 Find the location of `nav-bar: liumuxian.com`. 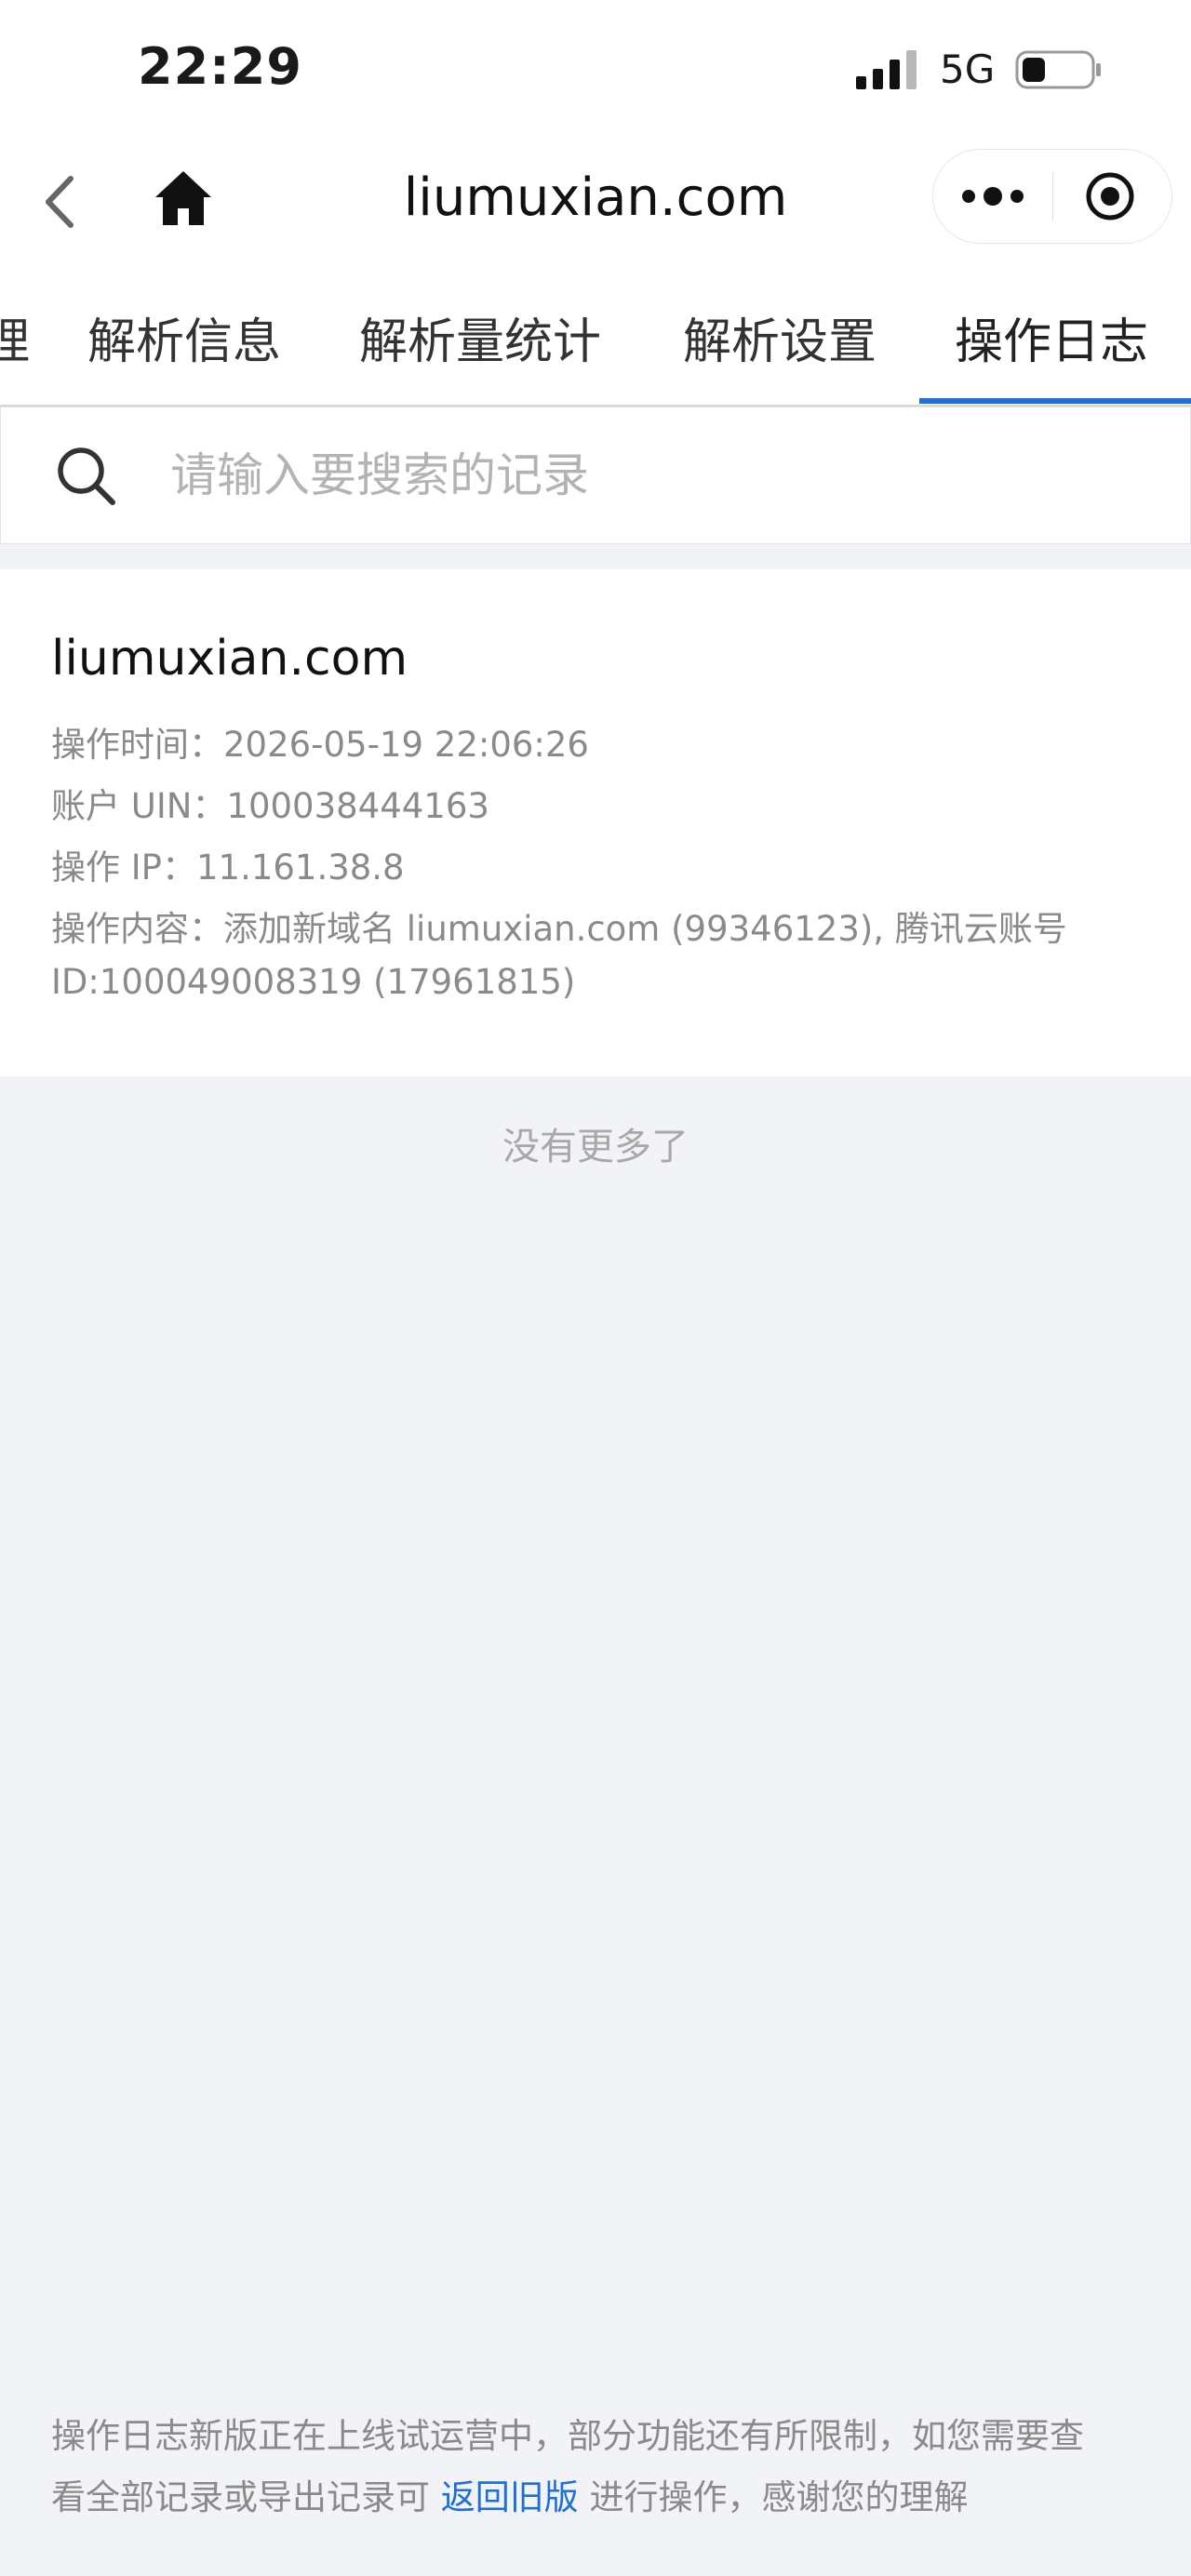

nav-bar: liumuxian.com is located at coordinates (595, 202).